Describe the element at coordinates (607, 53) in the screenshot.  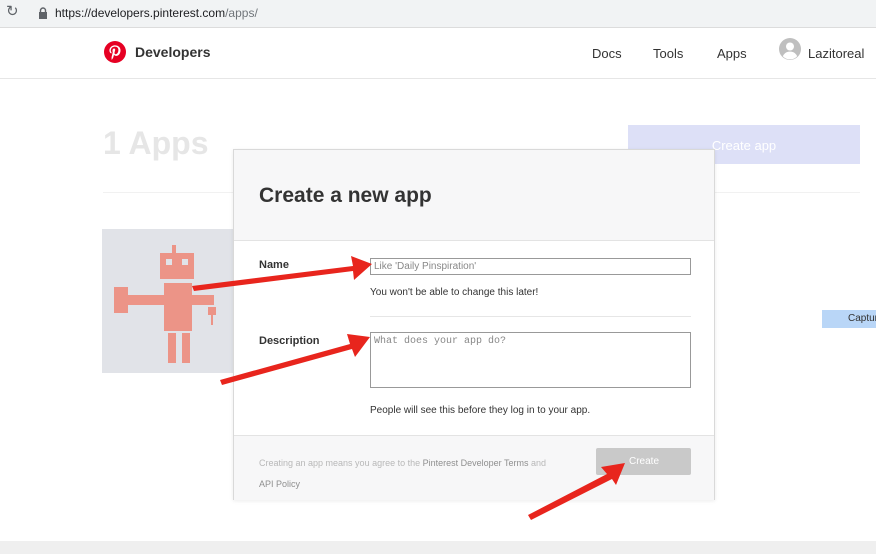
I see `nav-docs: Docs` at that location.